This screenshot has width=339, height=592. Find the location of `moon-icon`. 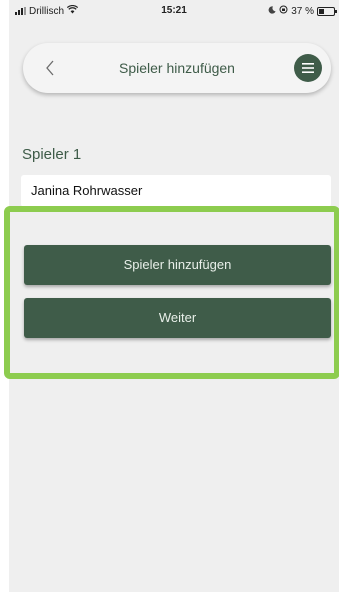

moon-icon is located at coordinates (272, 11).